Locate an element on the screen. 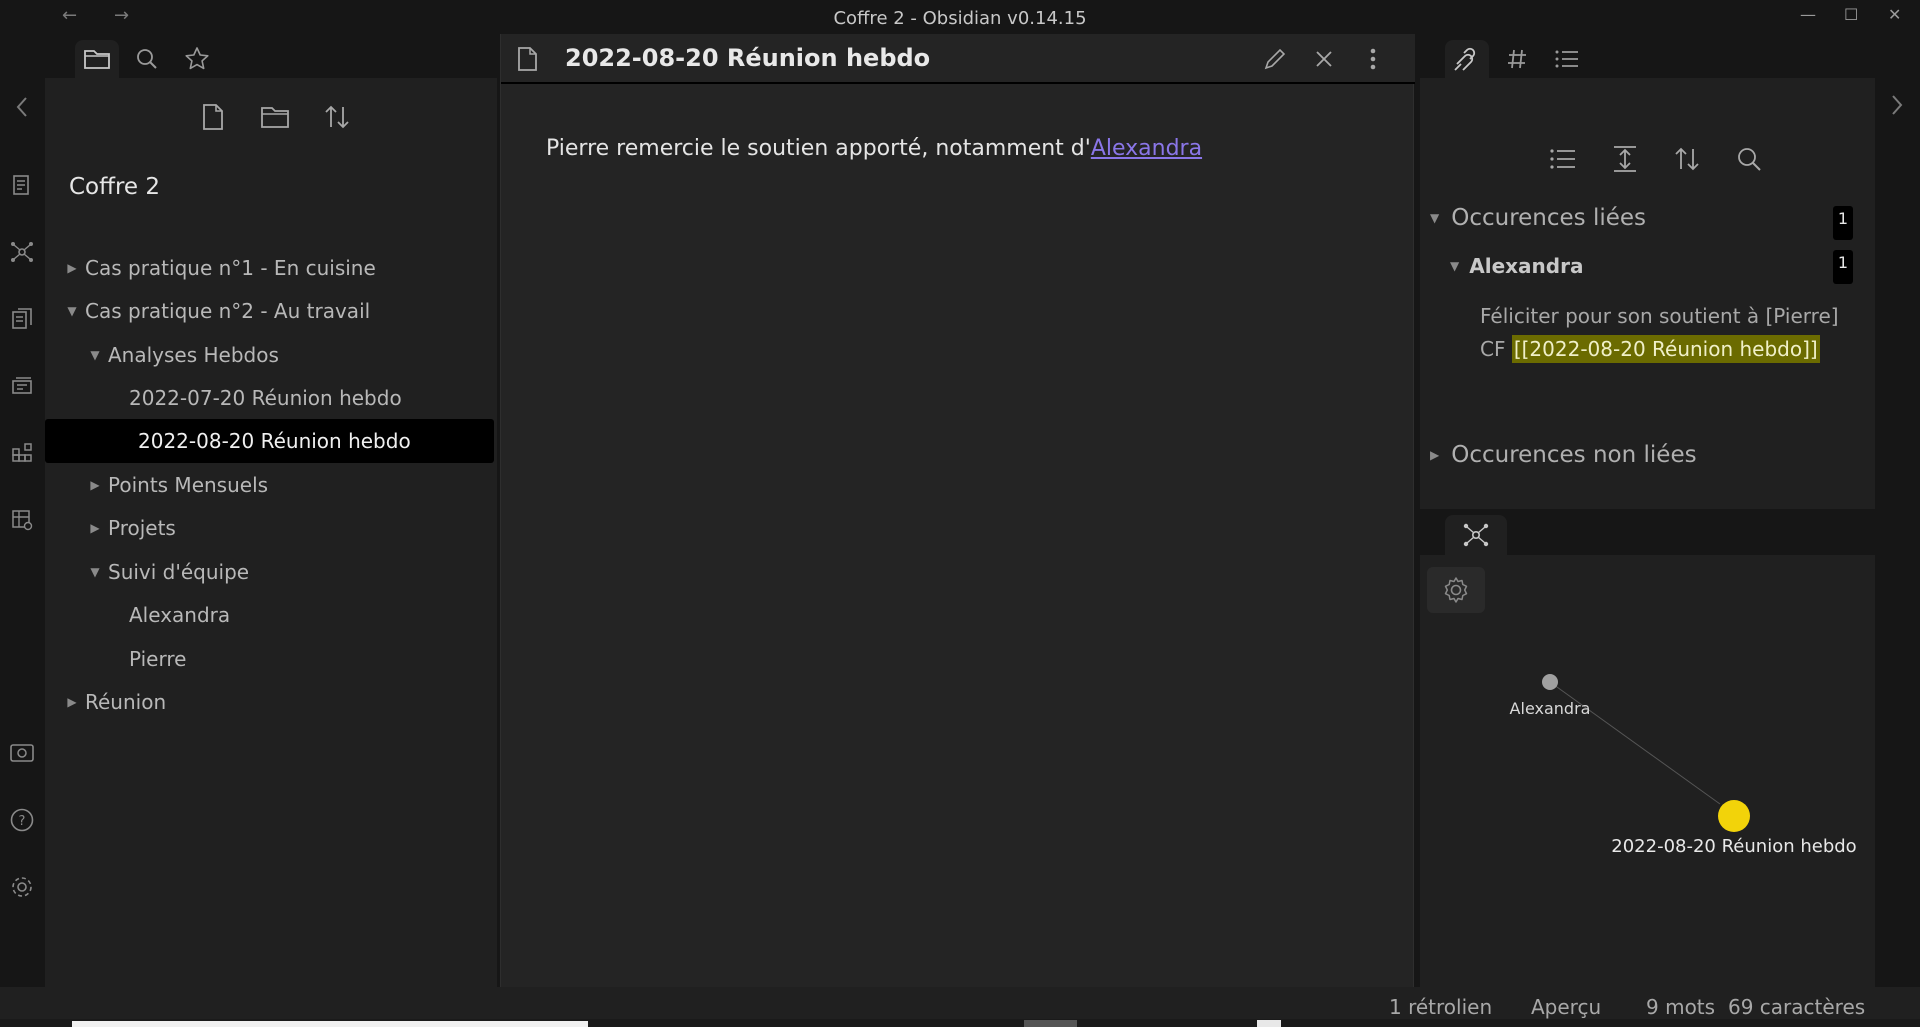  taskbar-strip is located at coordinates (960, 1023).